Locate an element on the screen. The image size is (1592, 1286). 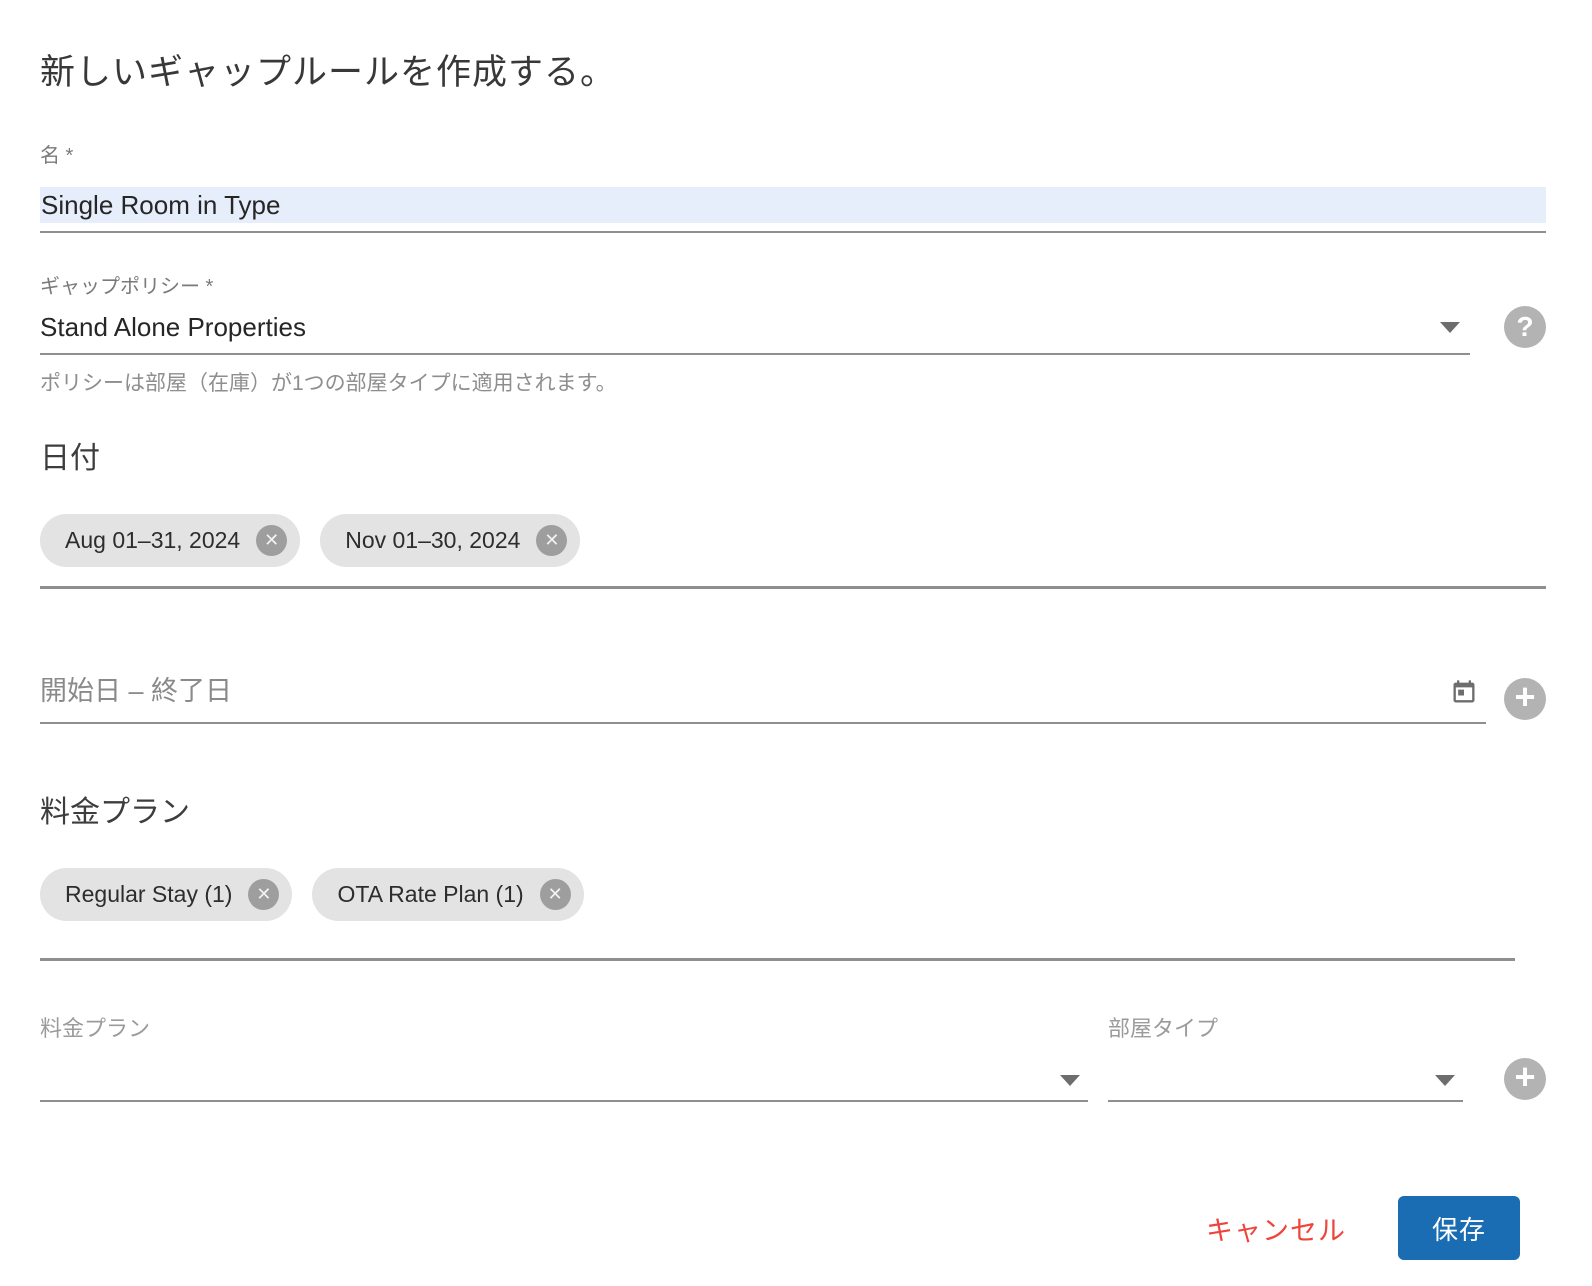
rate-plans-section-title: 料金プラン is located at coordinates (115, 812).